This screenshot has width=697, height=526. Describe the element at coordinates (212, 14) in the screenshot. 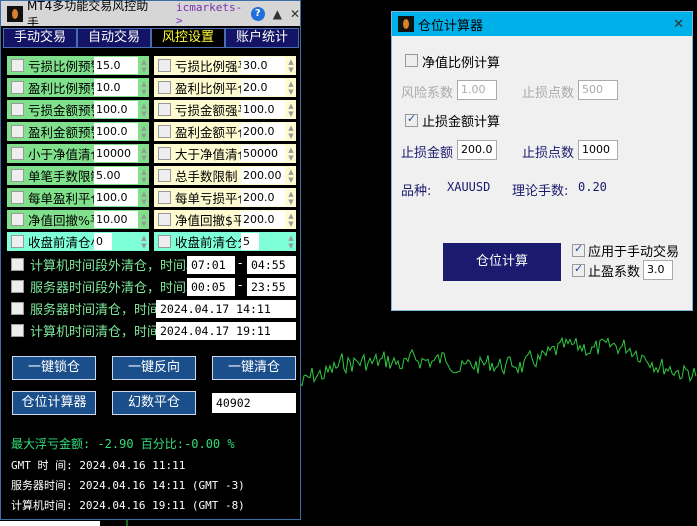

I see `broker-link: icmarkets->` at that location.